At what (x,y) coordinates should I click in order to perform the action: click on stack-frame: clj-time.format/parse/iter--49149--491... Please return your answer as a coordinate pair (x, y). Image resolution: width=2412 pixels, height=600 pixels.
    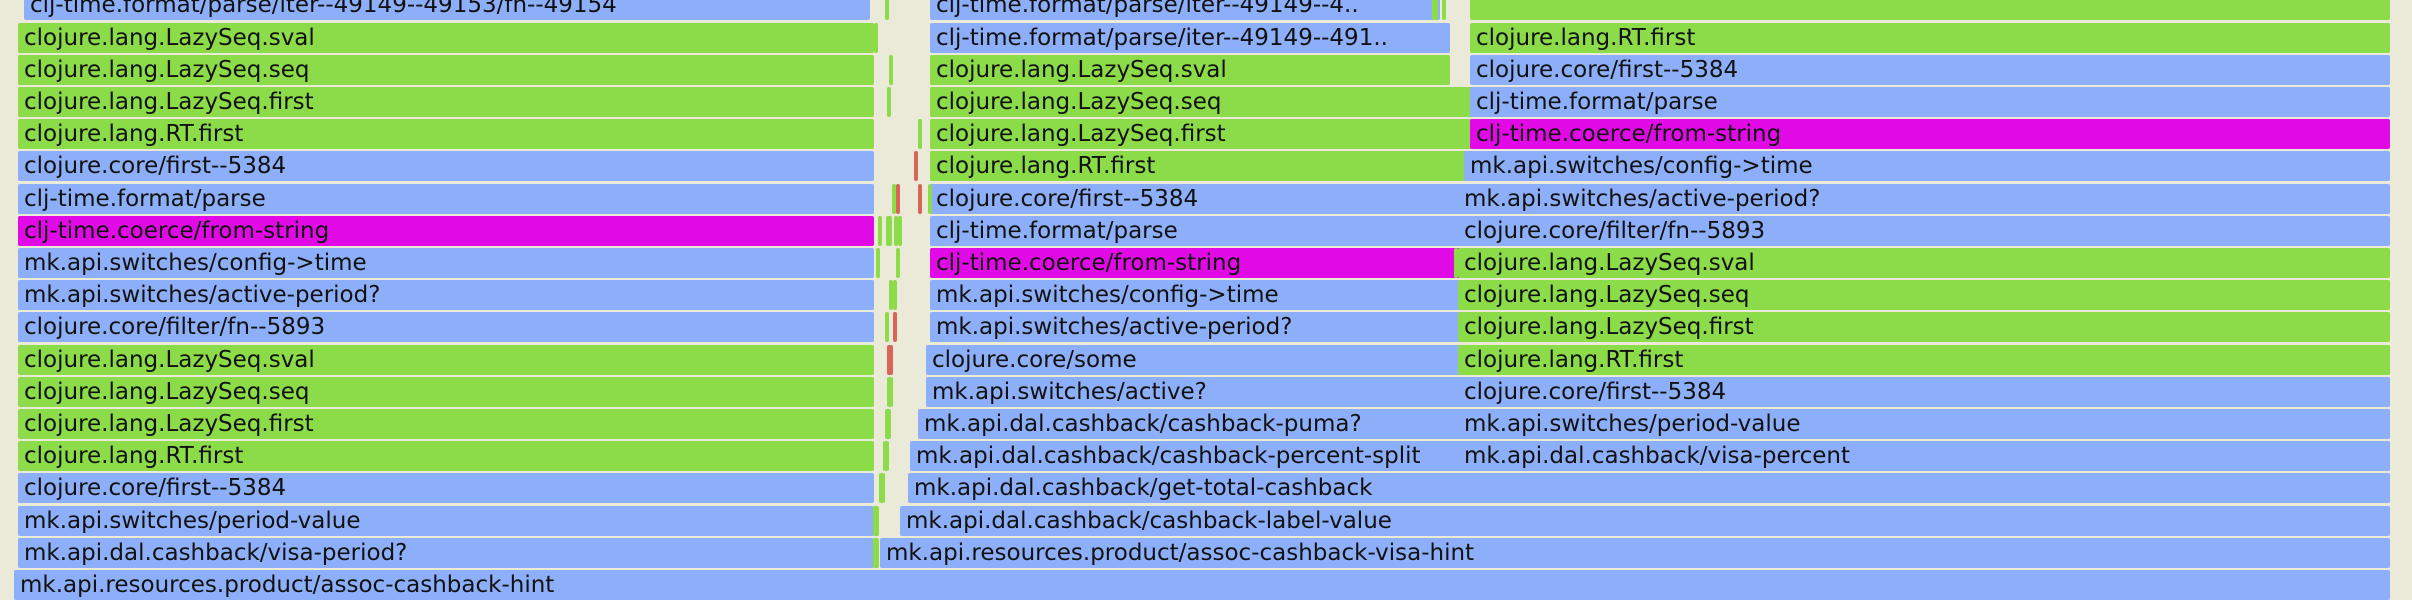
    Looking at the image, I should click on (1190, 37).